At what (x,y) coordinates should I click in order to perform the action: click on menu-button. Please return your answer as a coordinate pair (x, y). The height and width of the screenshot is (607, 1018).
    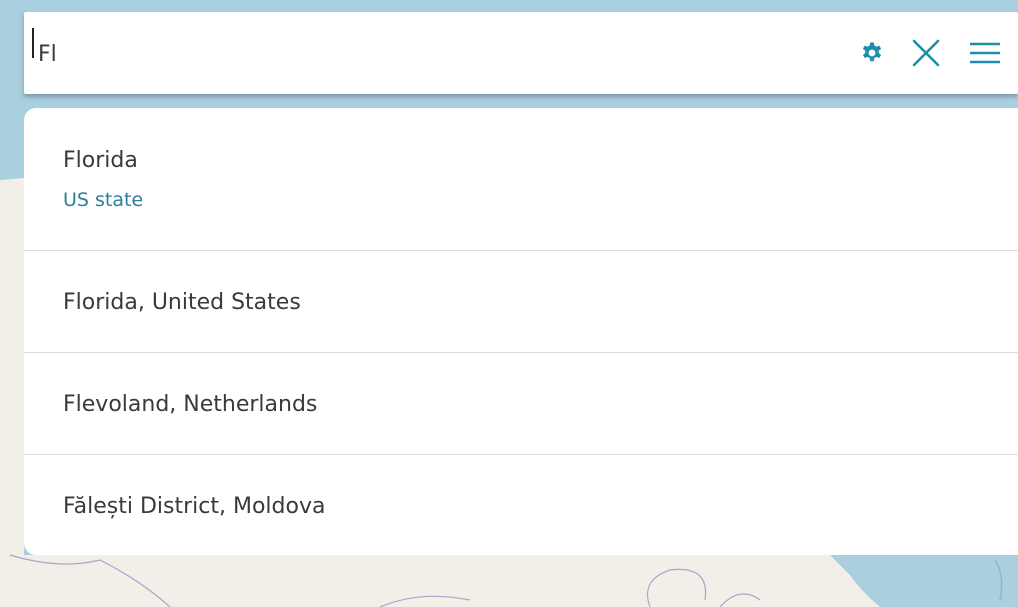
    Looking at the image, I should click on (985, 53).